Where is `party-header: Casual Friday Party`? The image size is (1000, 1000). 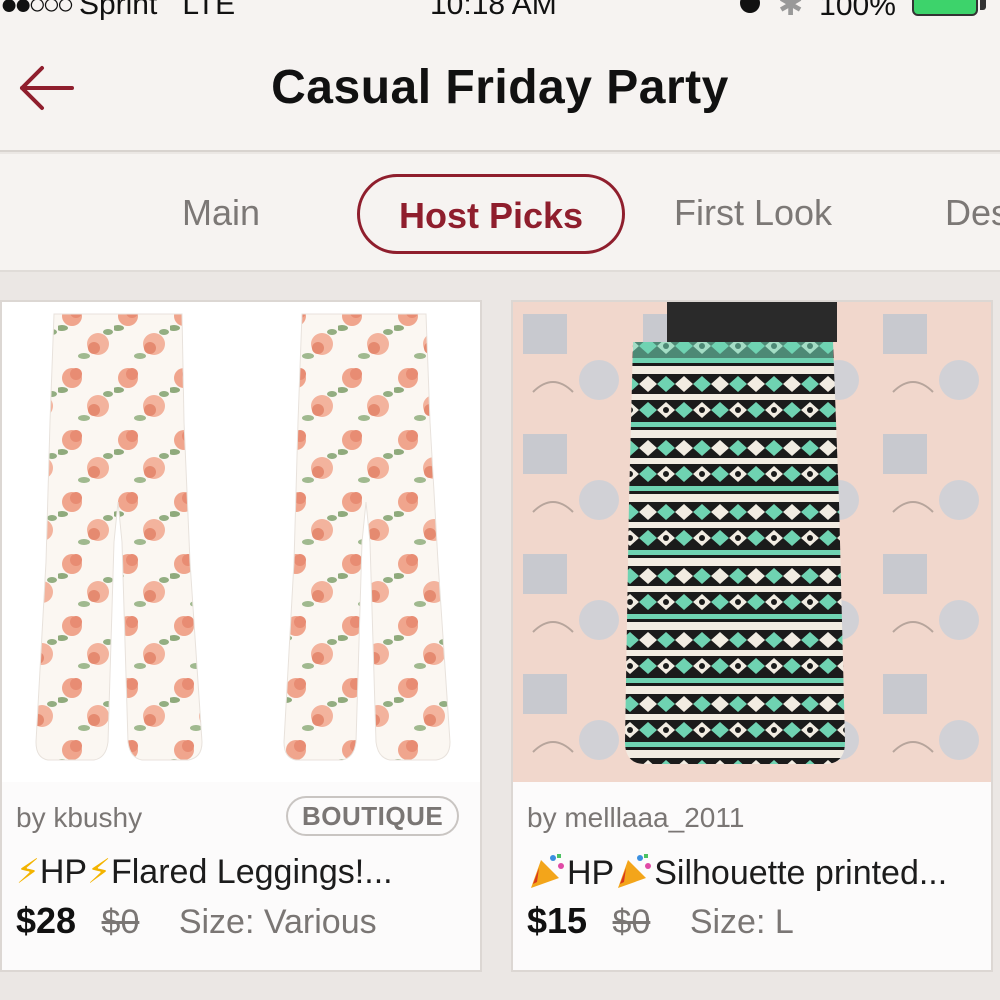 party-header: Casual Friday Party is located at coordinates (500, 90).